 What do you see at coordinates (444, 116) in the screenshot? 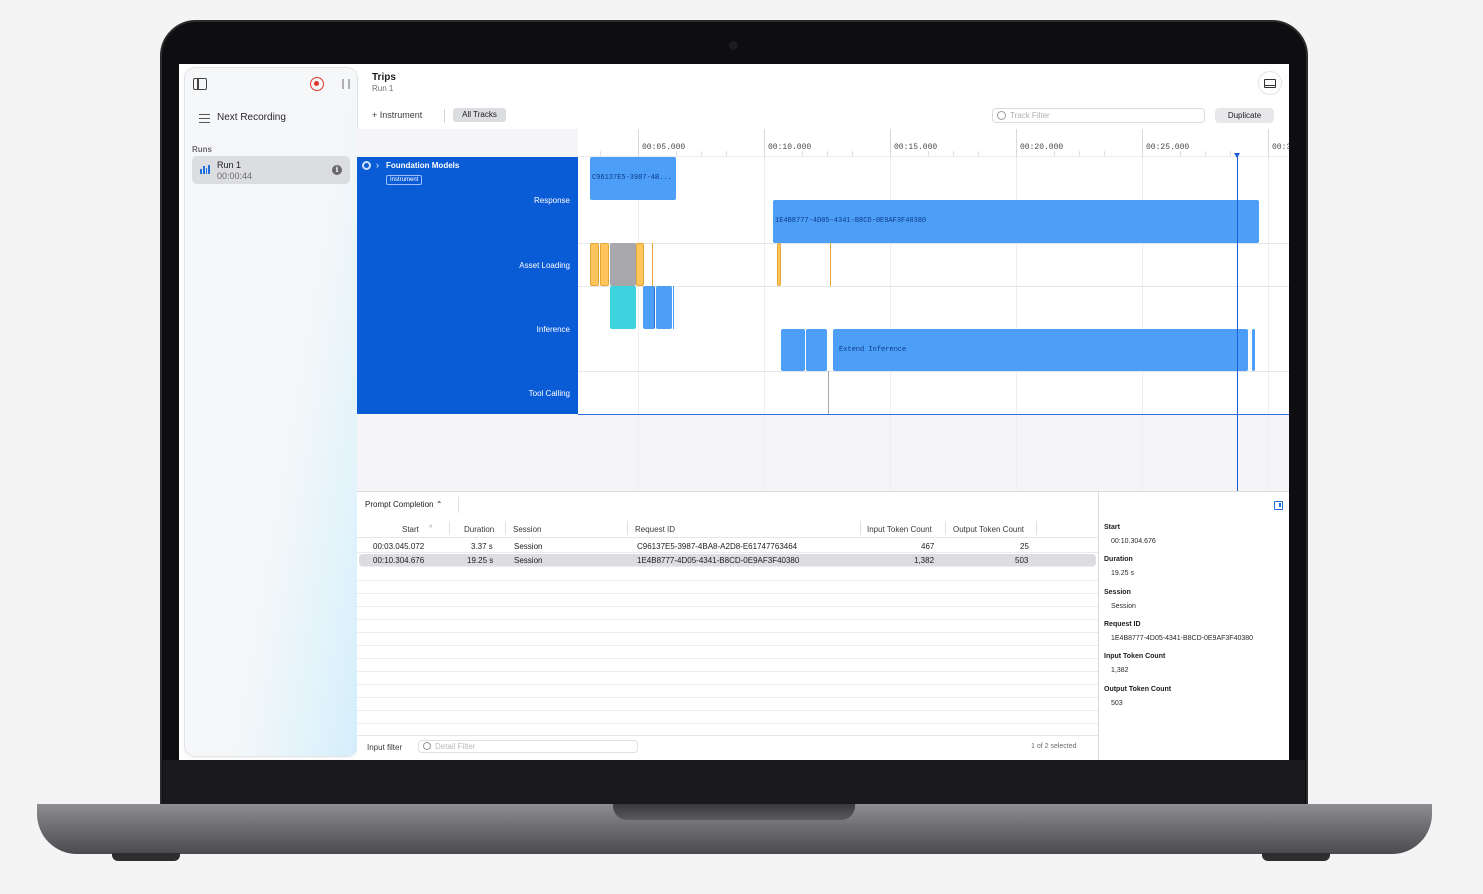
I see `toolbar-divider` at bounding box center [444, 116].